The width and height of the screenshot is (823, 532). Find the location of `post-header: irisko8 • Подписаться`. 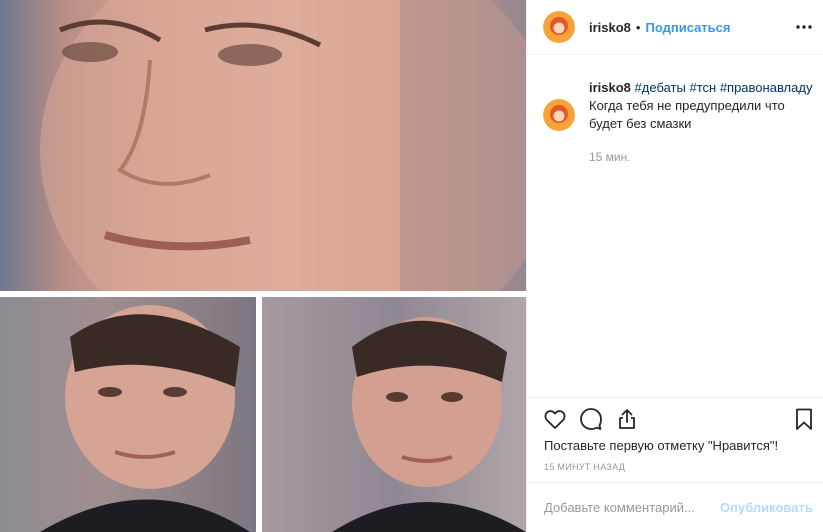

post-header: irisko8 • Подписаться is located at coordinates (675, 27).